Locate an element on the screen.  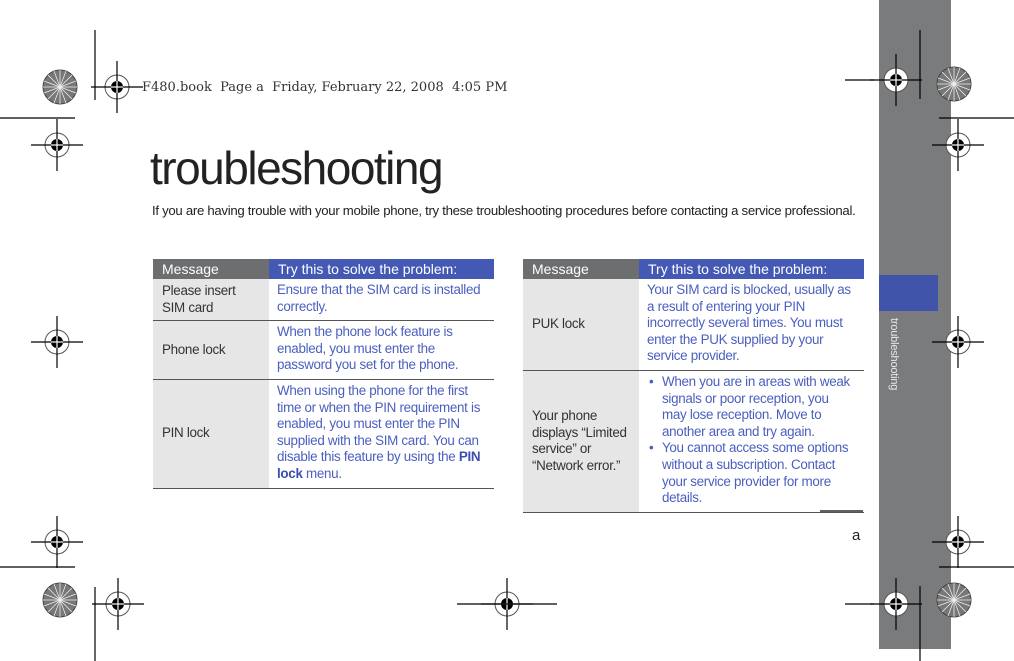
message-cell: PIN lock is located at coordinates (211, 434).